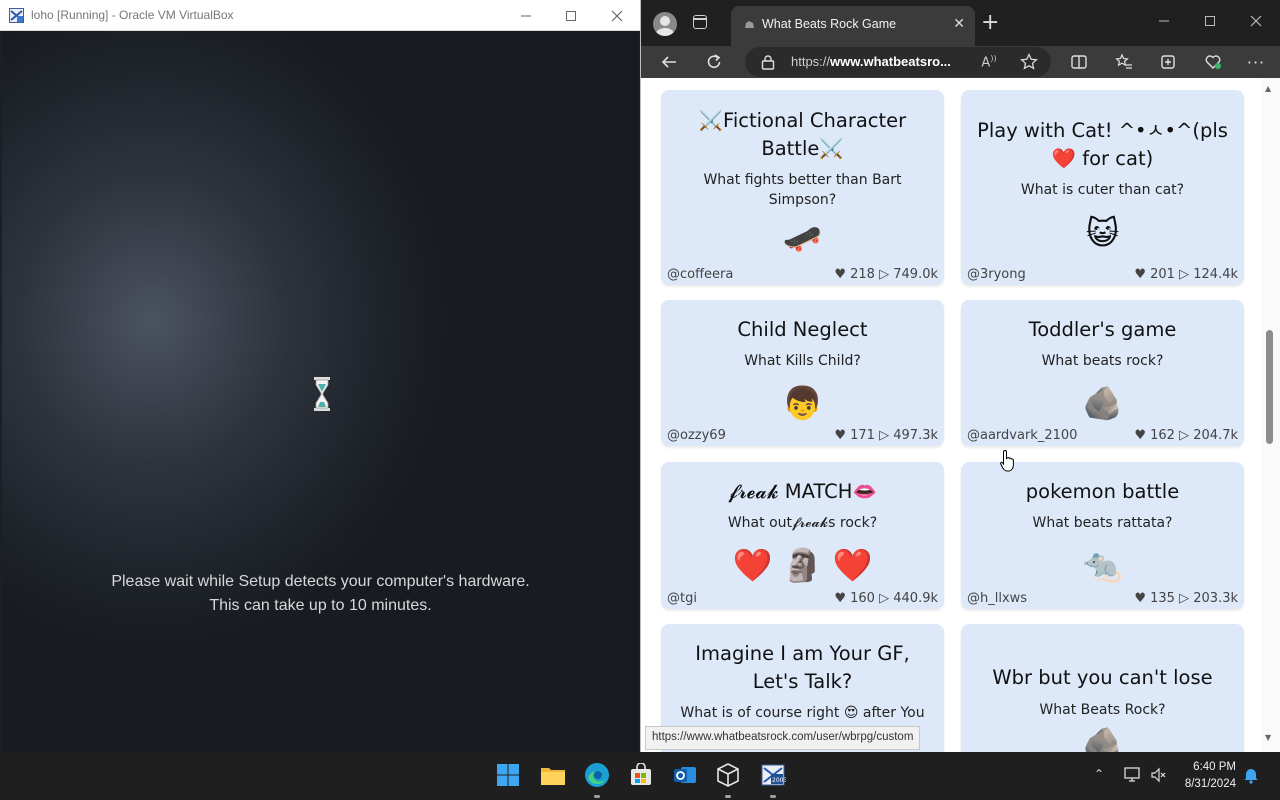 The height and width of the screenshot is (800, 1280). Describe the element at coordinates (915, 598) in the screenshot. I see `play-count: 440.9k` at that location.